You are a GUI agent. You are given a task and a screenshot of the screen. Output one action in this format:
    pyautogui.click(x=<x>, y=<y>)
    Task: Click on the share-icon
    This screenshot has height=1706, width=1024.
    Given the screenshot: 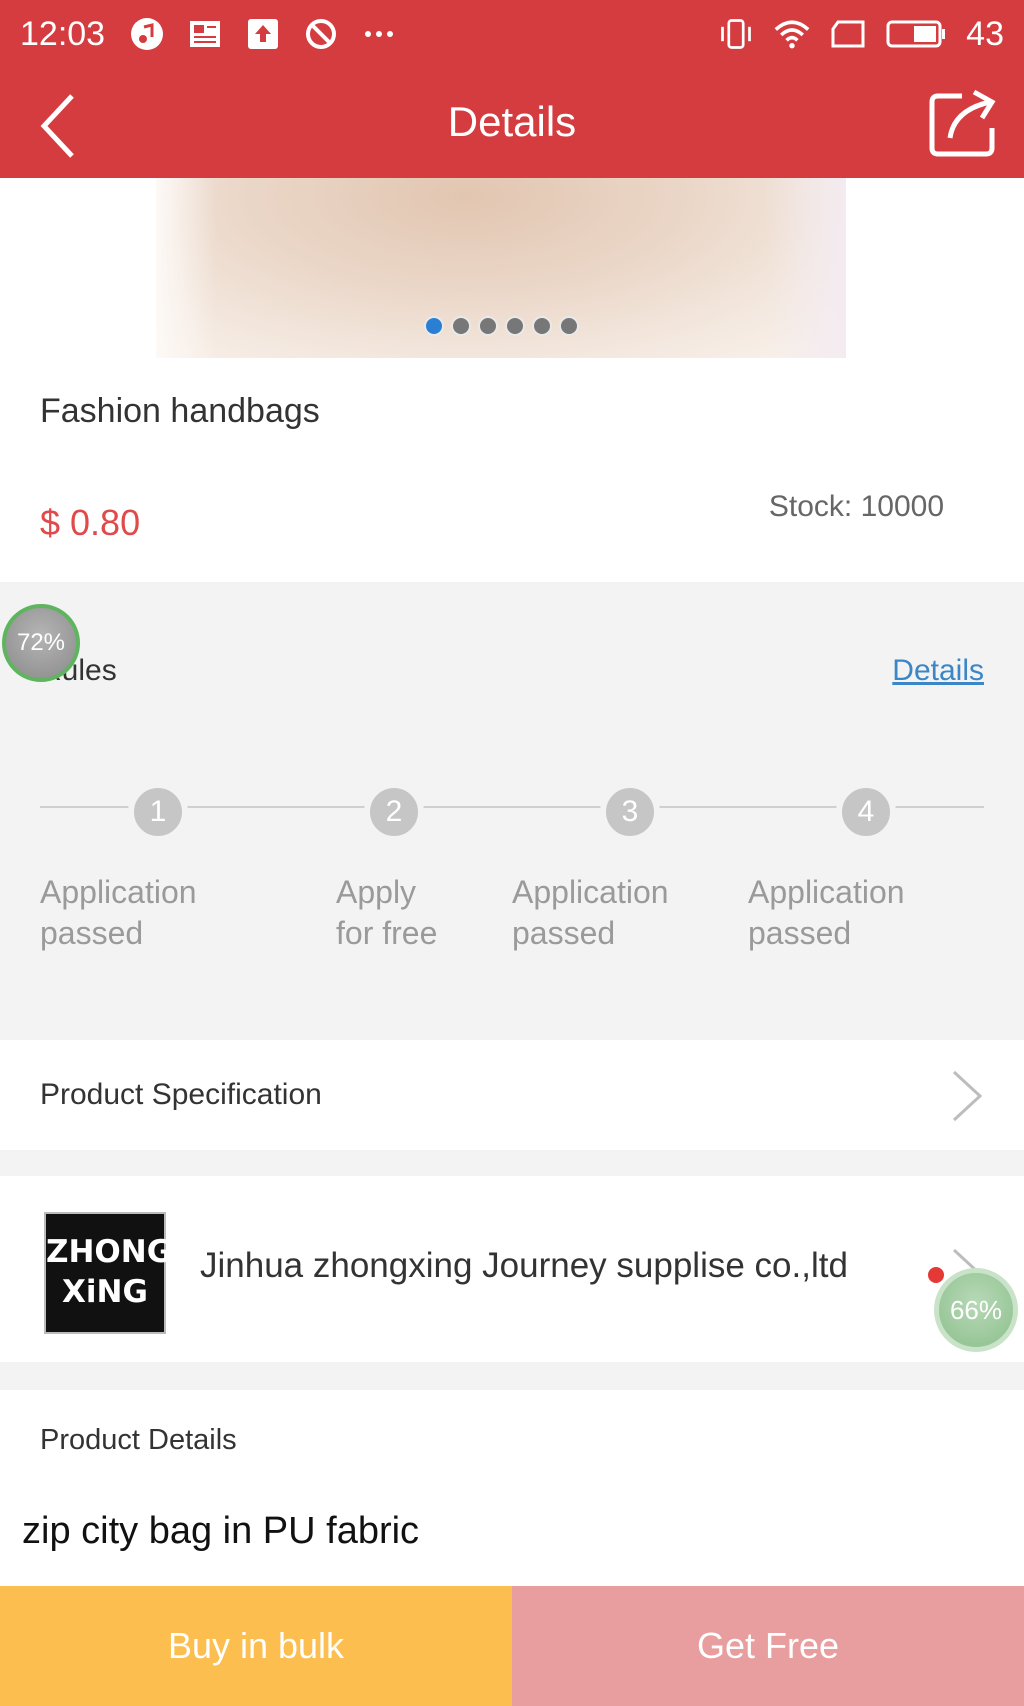 What is the action you would take?
    pyautogui.click(x=962, y=123)
    